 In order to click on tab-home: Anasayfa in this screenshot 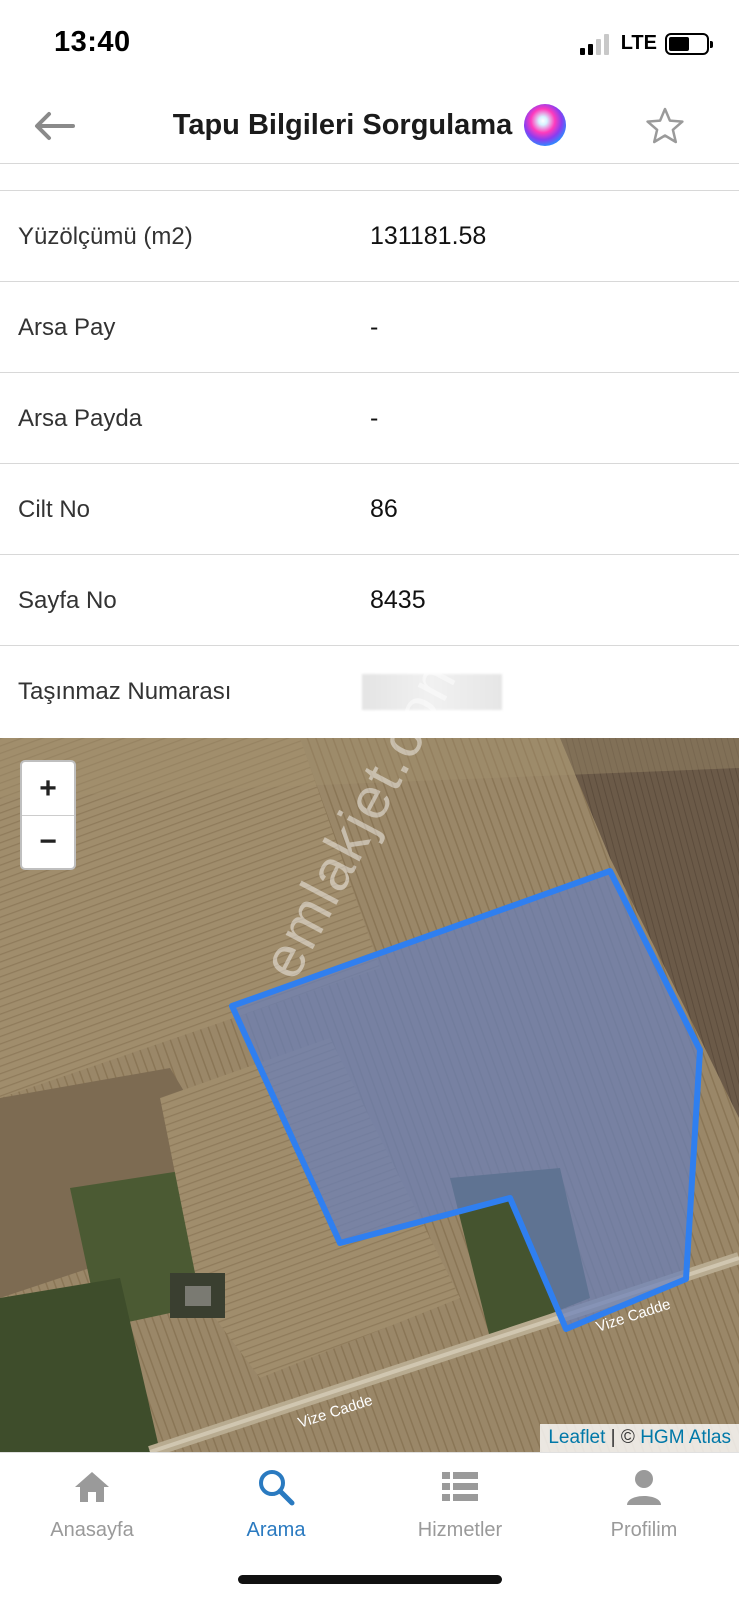, I will do `click(92, 1504)`.